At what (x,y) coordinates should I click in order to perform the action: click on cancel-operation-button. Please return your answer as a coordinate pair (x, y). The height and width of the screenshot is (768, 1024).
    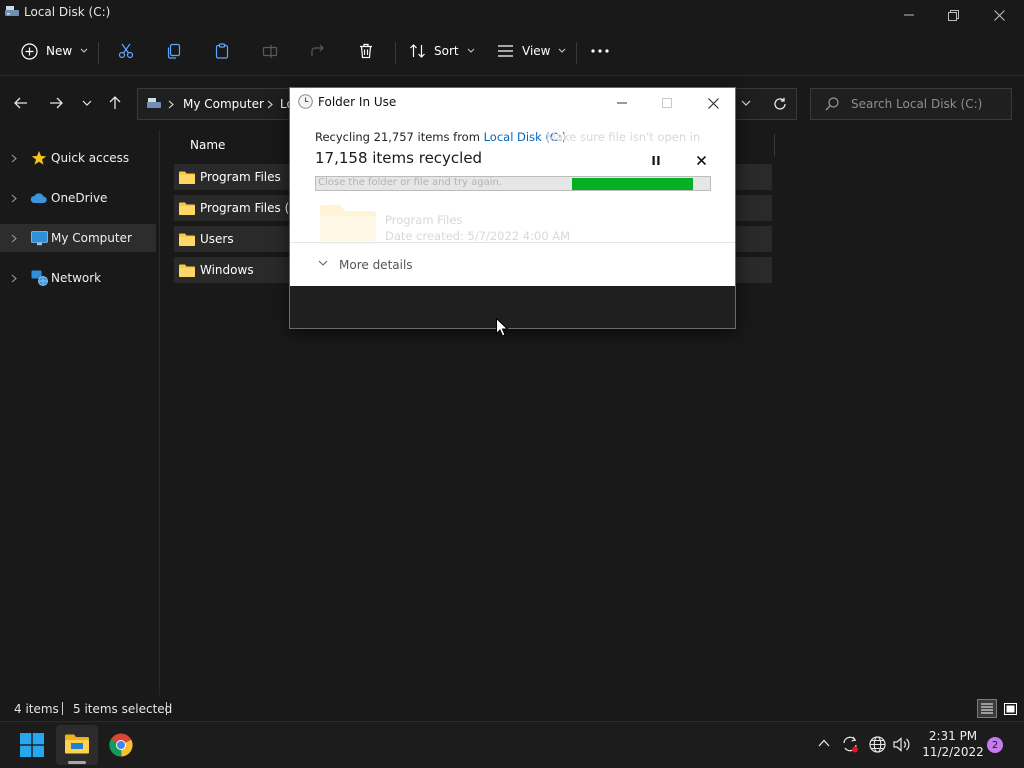
    Looking at the image, I should click on (701, 160).